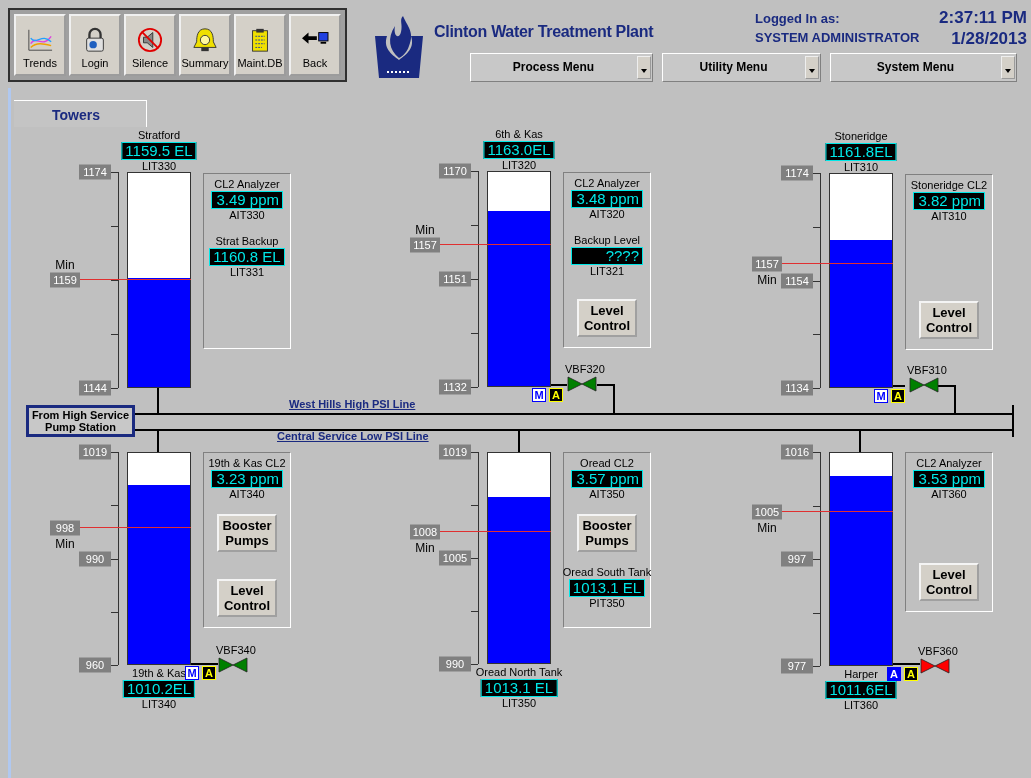 This screenshot has height=778, width=1031. Describe the element at coordinates (949, 185) in the screenshot. I see `analyzer-label: Stoneridge CL2` at that location.